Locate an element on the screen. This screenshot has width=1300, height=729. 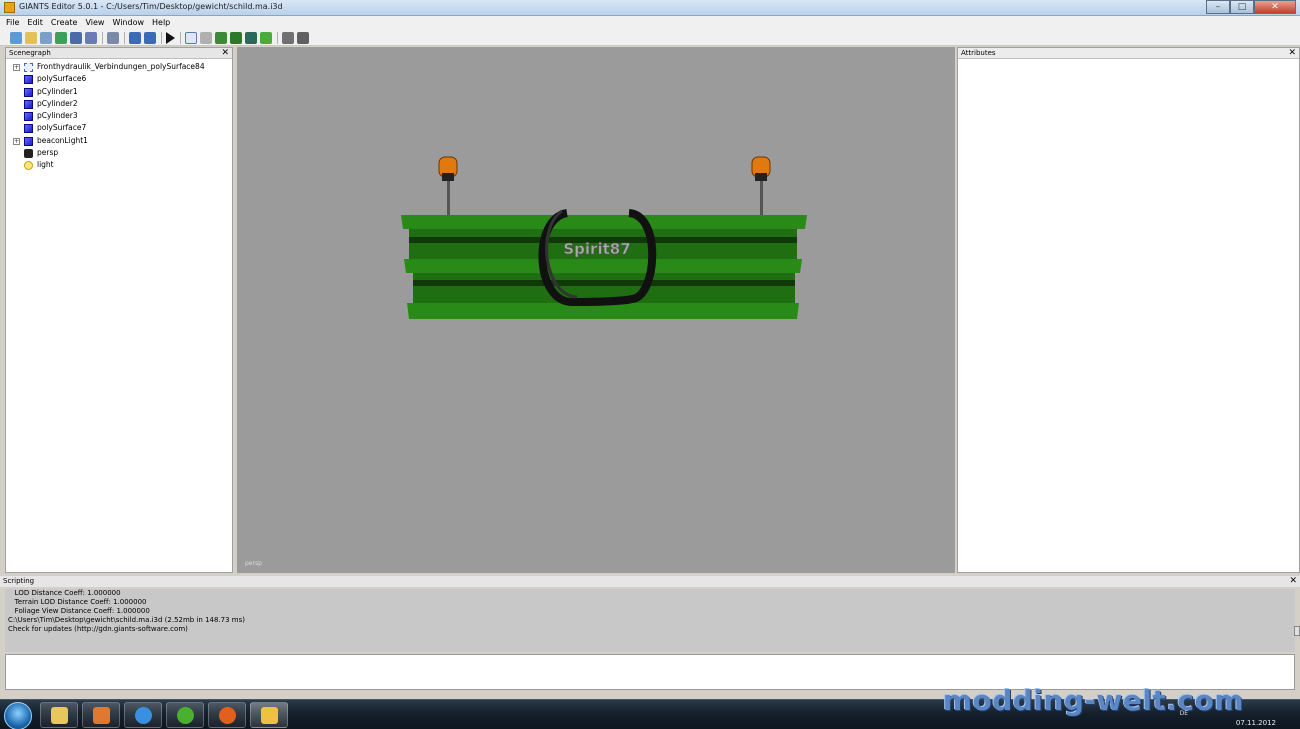
tree-item: polySurface6 is located at coordinates (119, 79).